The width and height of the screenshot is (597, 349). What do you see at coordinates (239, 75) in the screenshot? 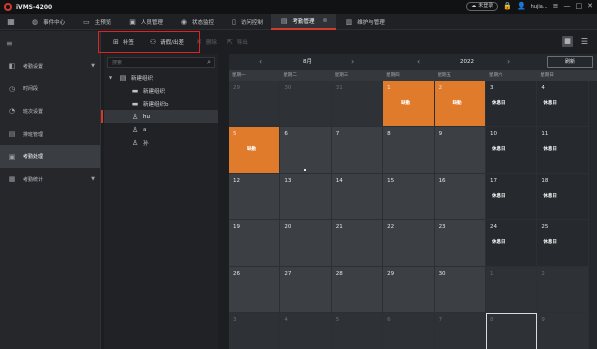
I see `weekday-label: 星期一` at bounding box center [239, 75].